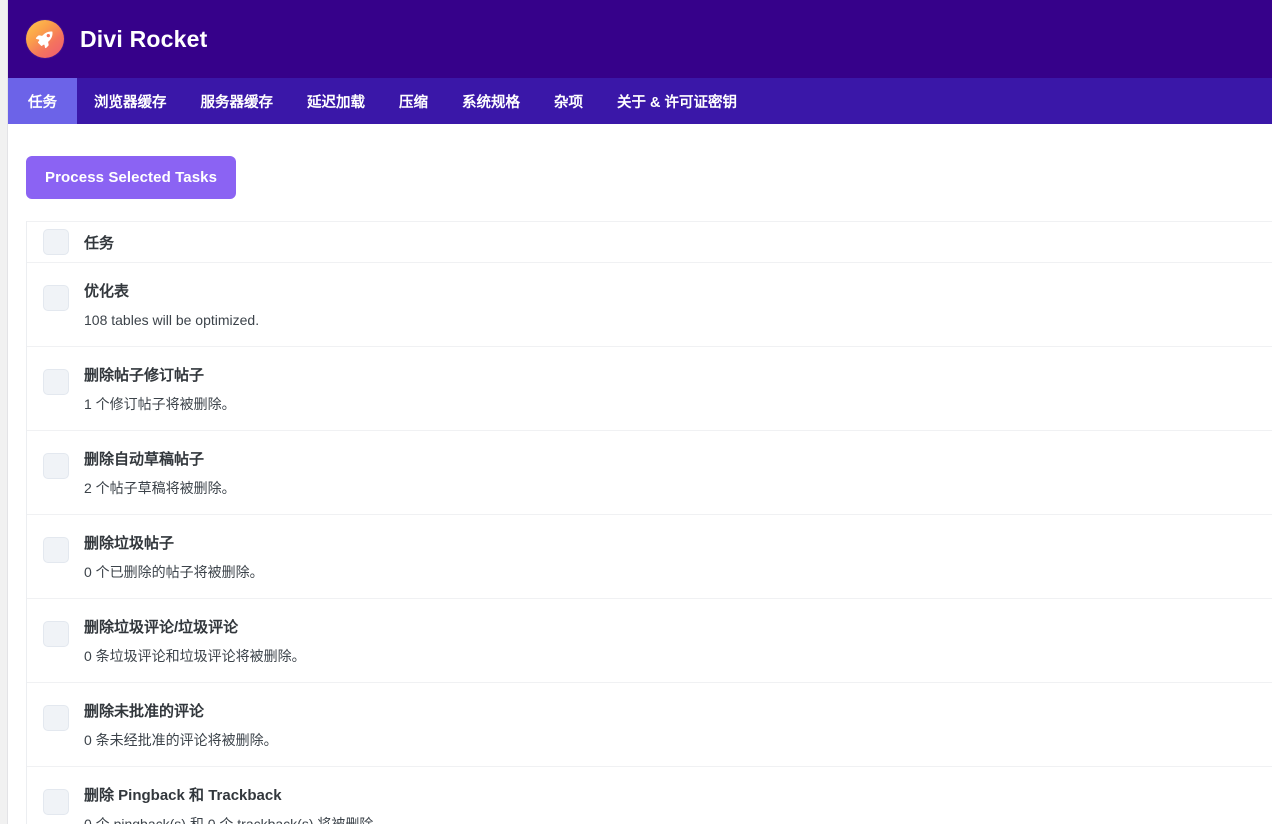  I want to click on table-row: 删除垃圾帖子 0 个已删除的帖子将被删除。, so click(649, 557).